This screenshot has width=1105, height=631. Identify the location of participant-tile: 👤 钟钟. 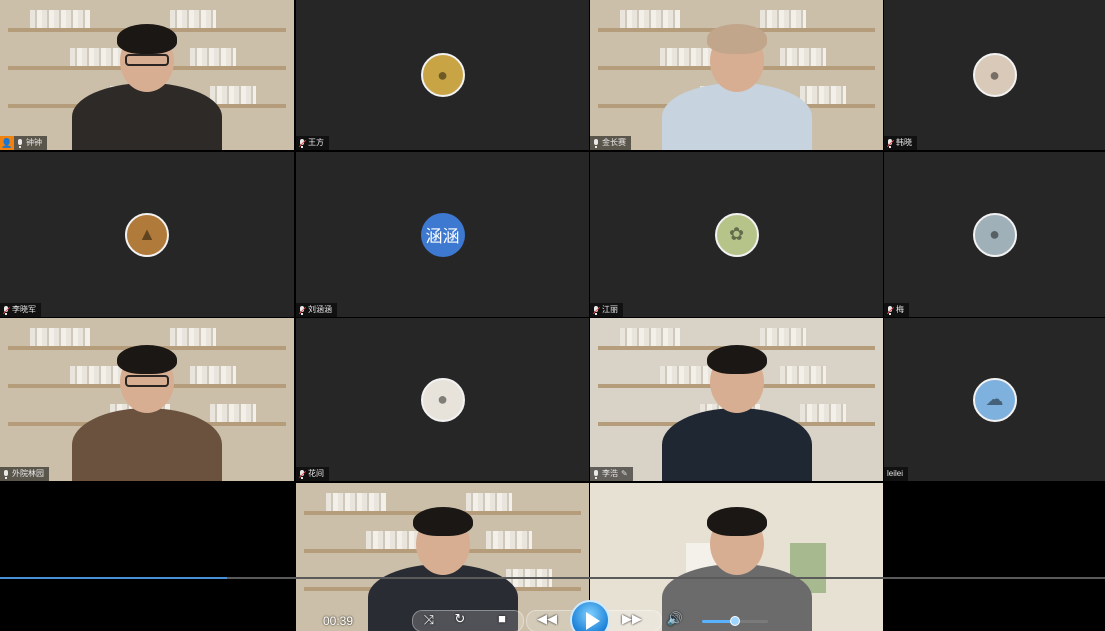
(147, 75).